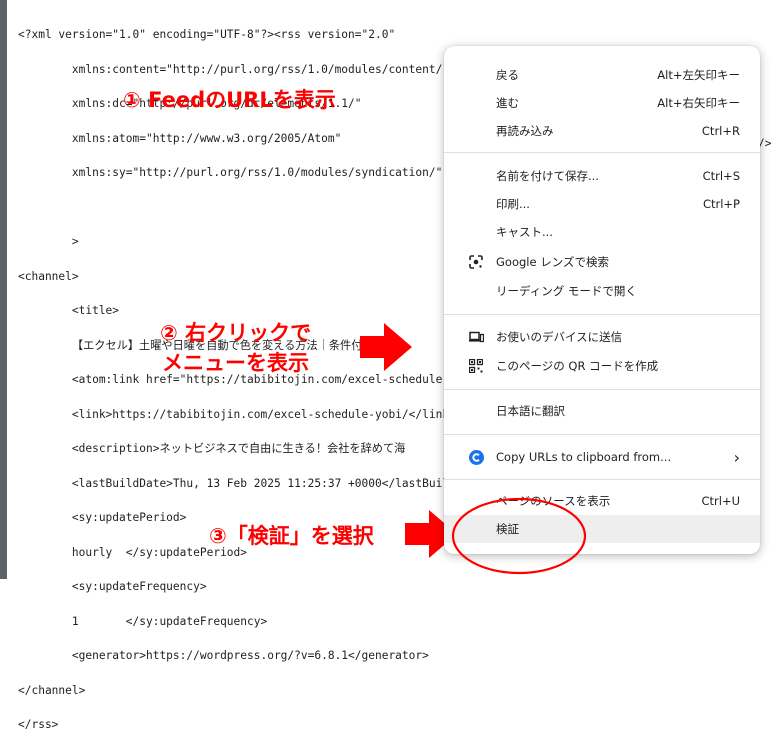 Image resolution: width=775 pixels, height=742 pixels. I want to click on menu-item-google-lens: Google レンズで検索, so click(602, 262).